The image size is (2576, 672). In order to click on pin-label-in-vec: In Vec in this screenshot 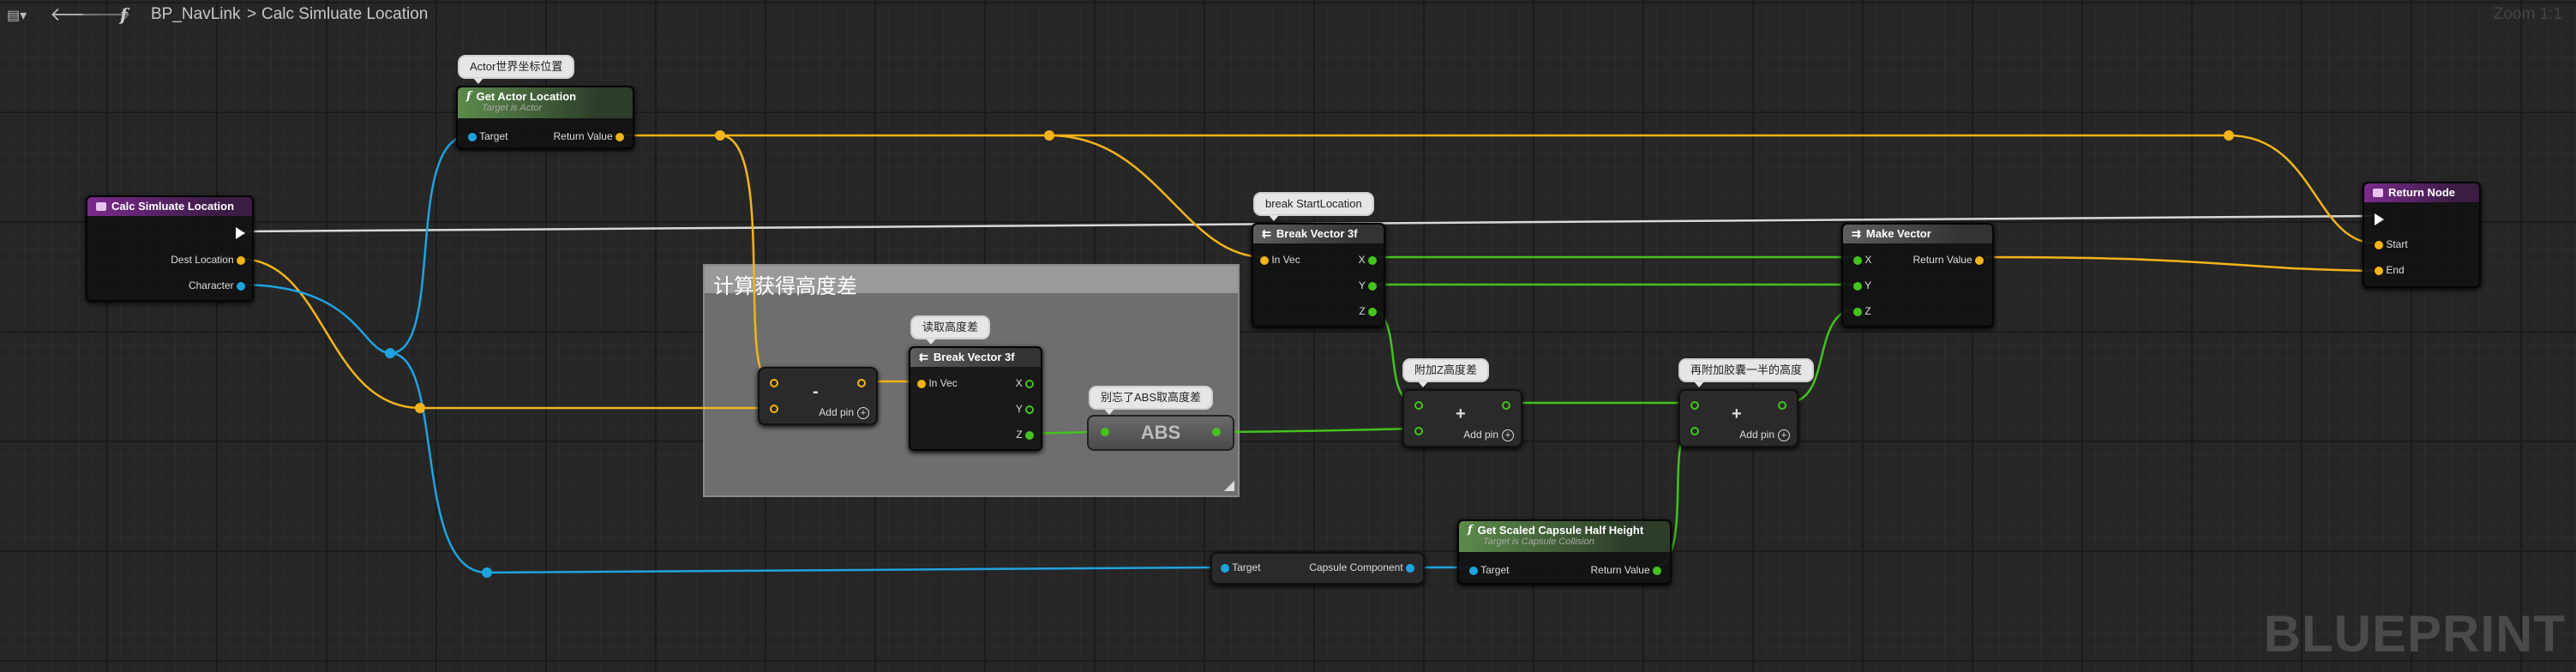, I will do `click(943, 383)`.